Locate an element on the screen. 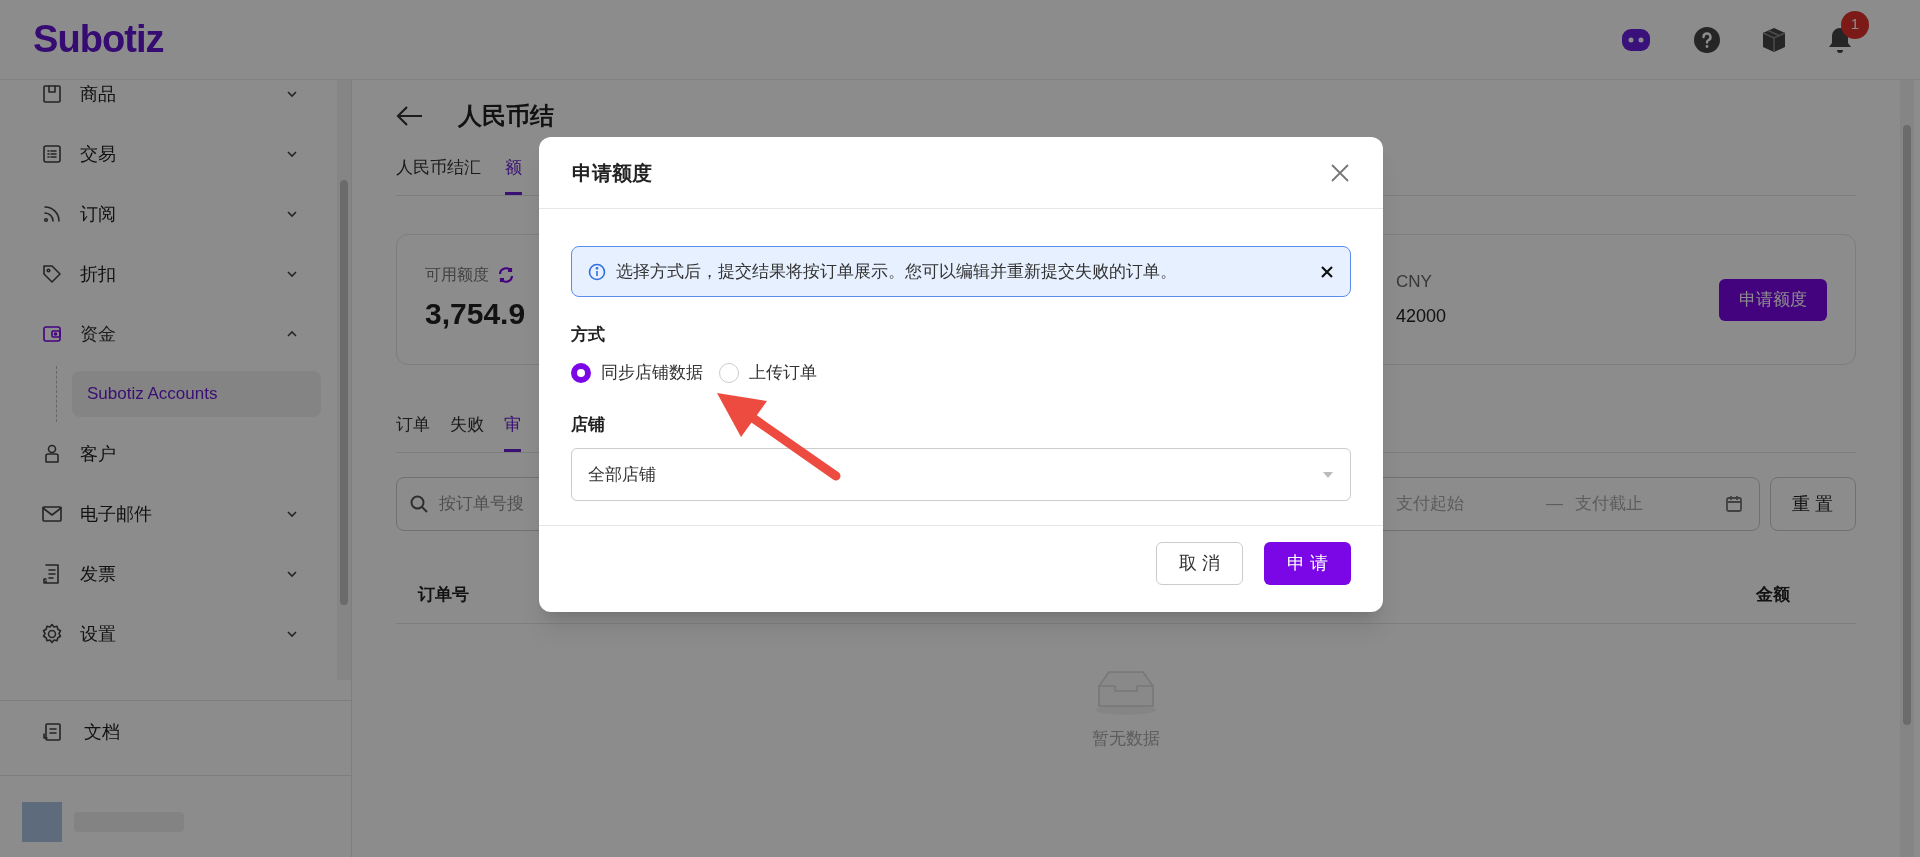 Image resolution: width=1920 pixels, height=857 pixels. calendar-icon is located at coordinates (1734, 504).